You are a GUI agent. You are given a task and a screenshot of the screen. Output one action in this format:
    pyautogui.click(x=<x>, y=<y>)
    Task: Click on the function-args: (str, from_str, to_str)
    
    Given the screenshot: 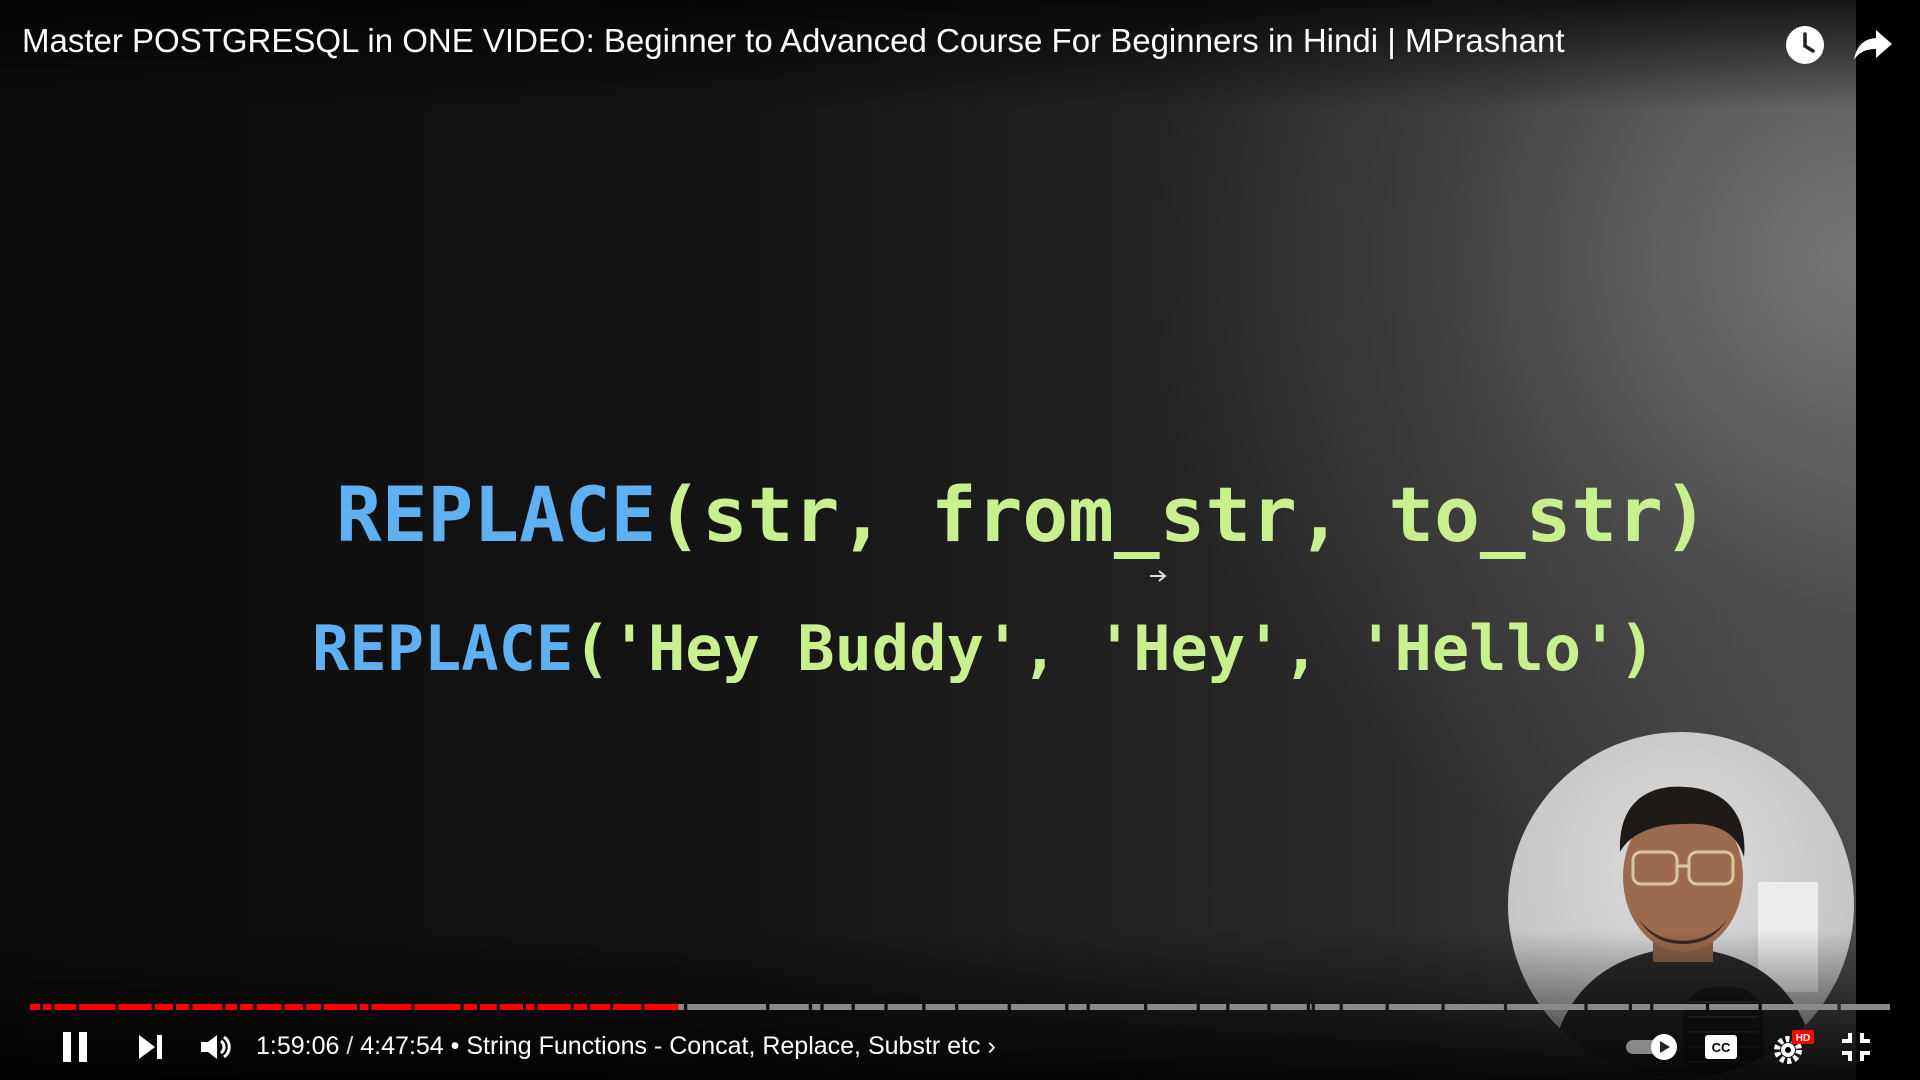 What is the action you would take?
    pyautogui.click(x=1182, y=514)
    